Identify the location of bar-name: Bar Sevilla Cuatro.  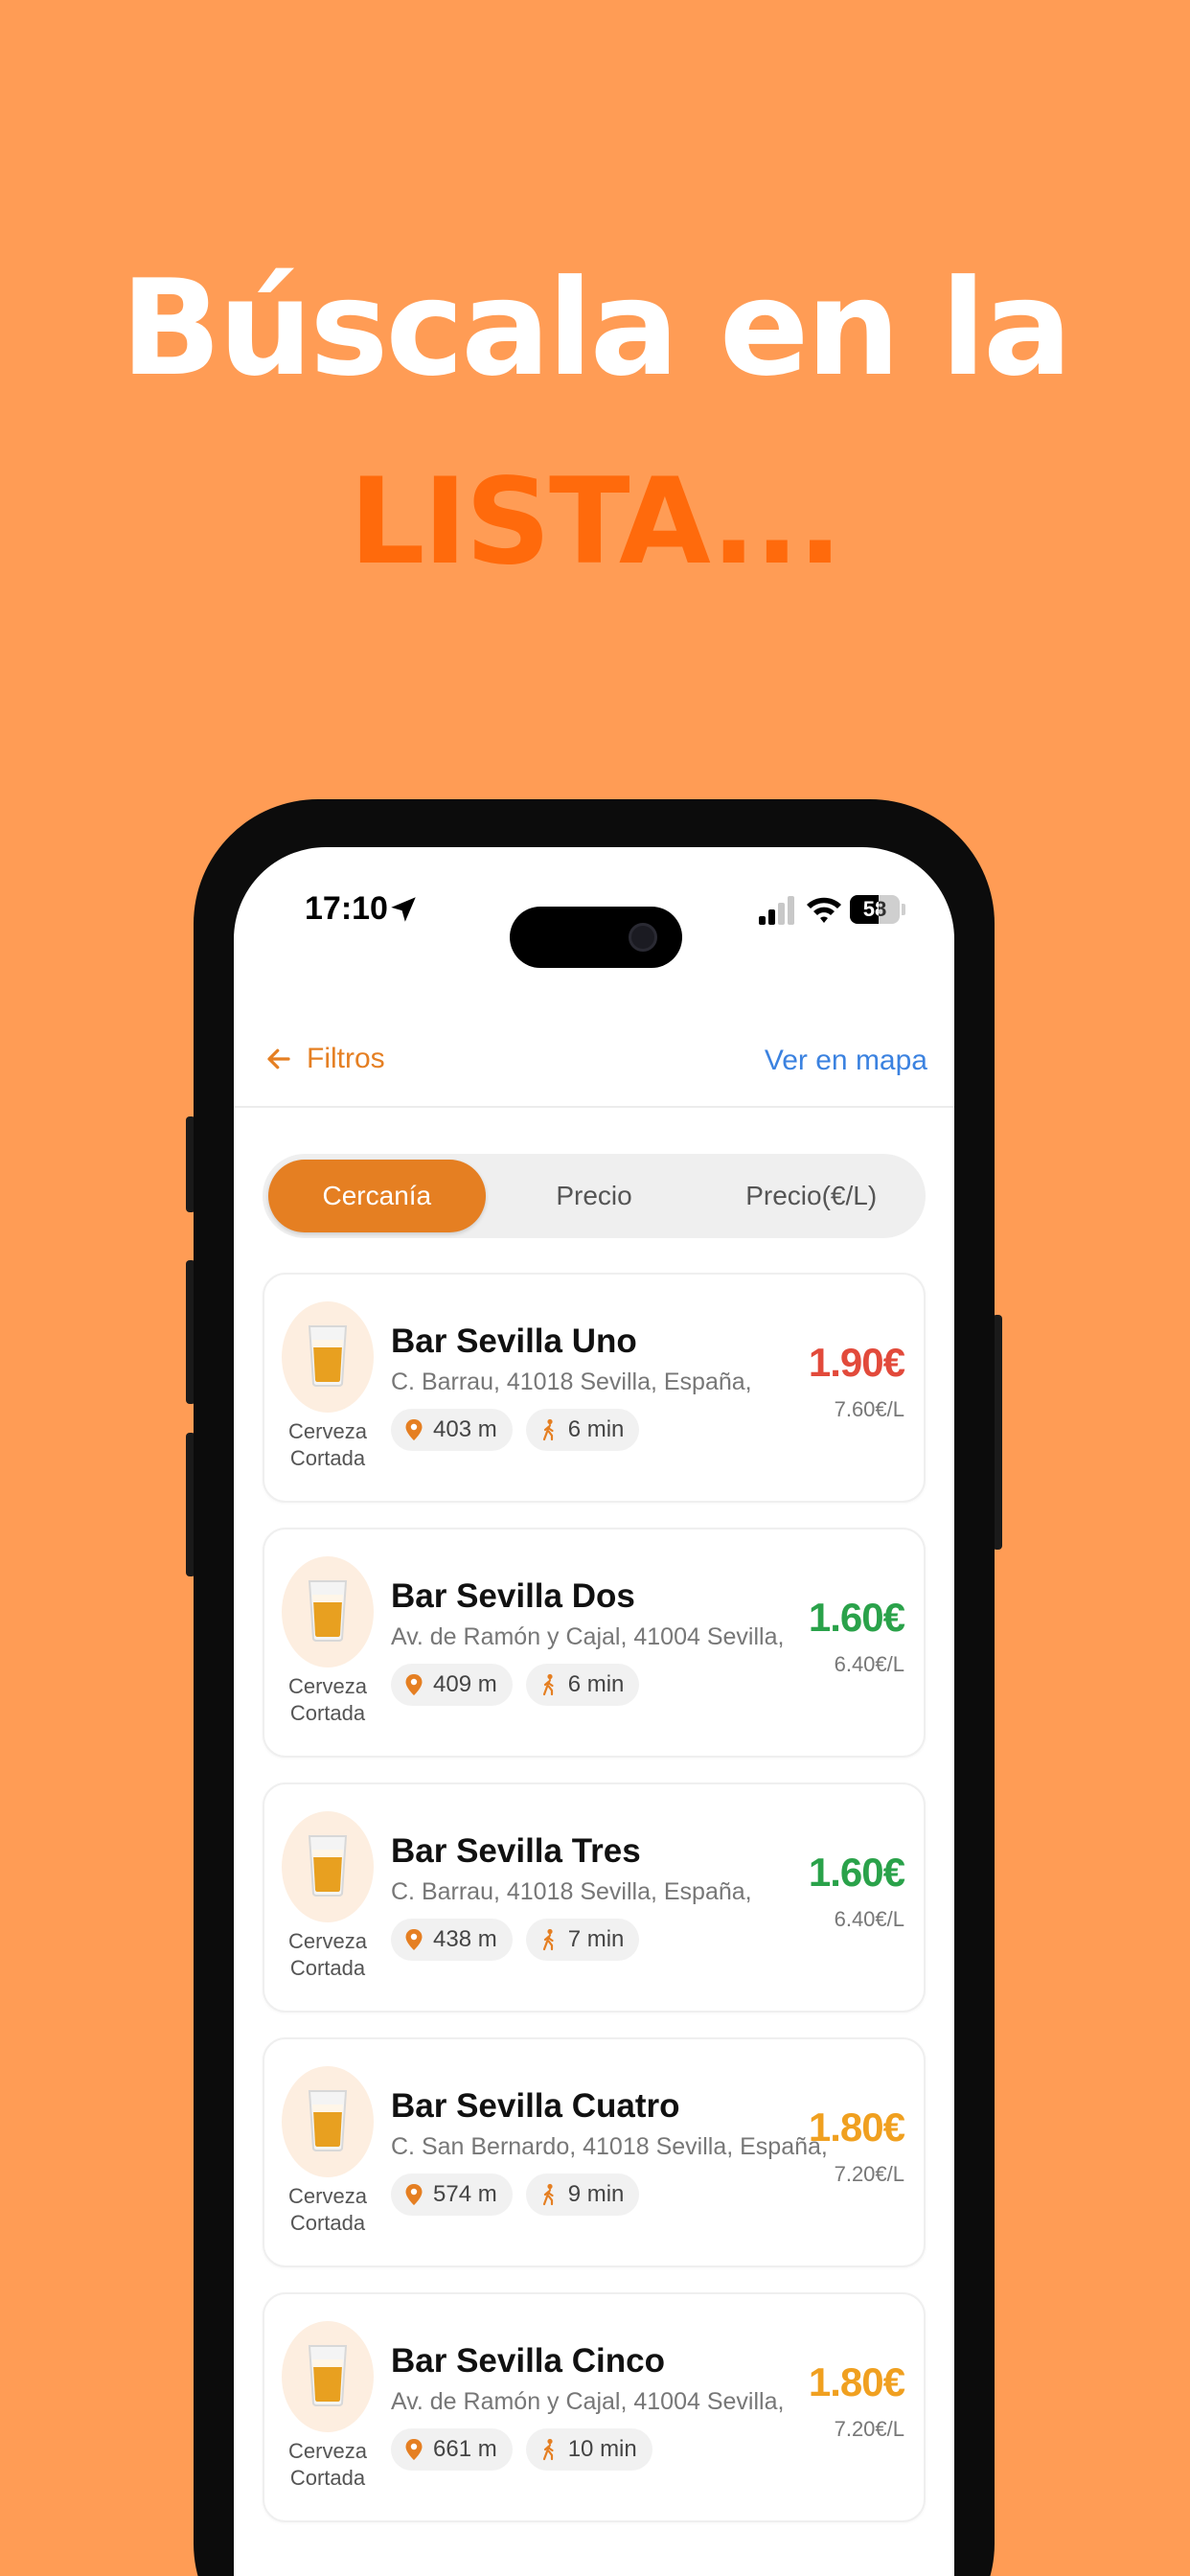
(536, 2106).